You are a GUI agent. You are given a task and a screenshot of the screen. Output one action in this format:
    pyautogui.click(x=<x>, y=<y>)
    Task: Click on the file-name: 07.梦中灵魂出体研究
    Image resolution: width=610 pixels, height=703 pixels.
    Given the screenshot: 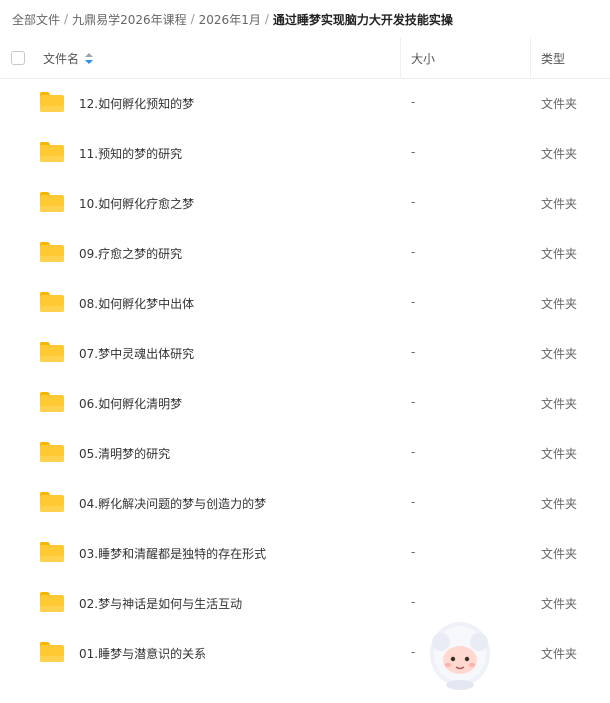 What is the action you would take?
    pyautogui.click(x=136, y=353)
    